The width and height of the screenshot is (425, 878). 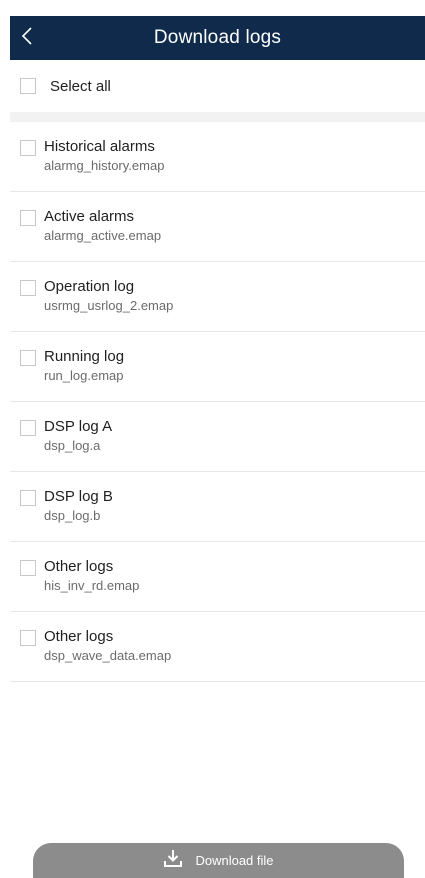 I want to click on log-name: Running log, so click(x=84, y=356).